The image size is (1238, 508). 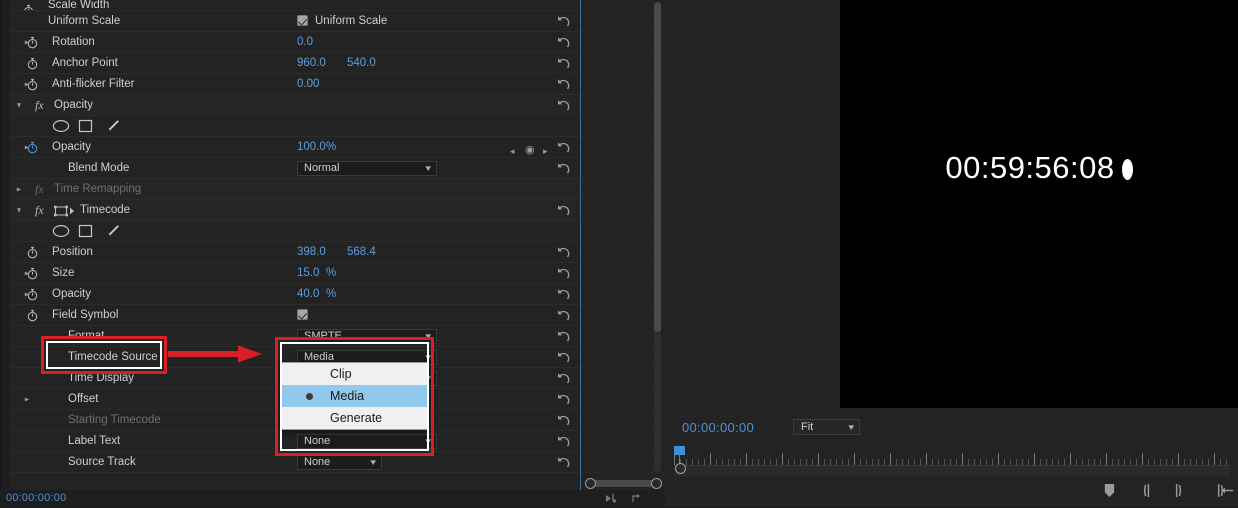 I want to click on program-monitor-timecode: 00:00:00:00, so click(x=718, y=427).